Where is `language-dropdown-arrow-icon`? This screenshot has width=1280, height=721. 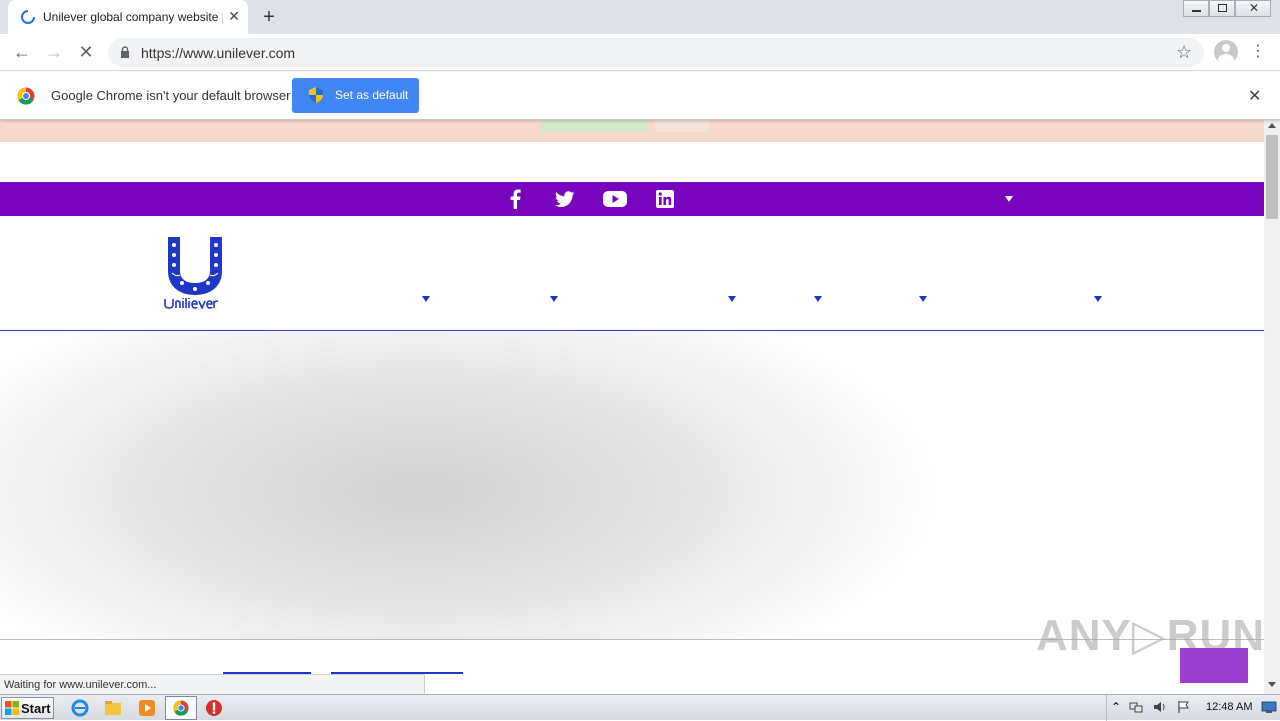
language-dropdown-arrow-icon is located at coordinates (1009, 199).